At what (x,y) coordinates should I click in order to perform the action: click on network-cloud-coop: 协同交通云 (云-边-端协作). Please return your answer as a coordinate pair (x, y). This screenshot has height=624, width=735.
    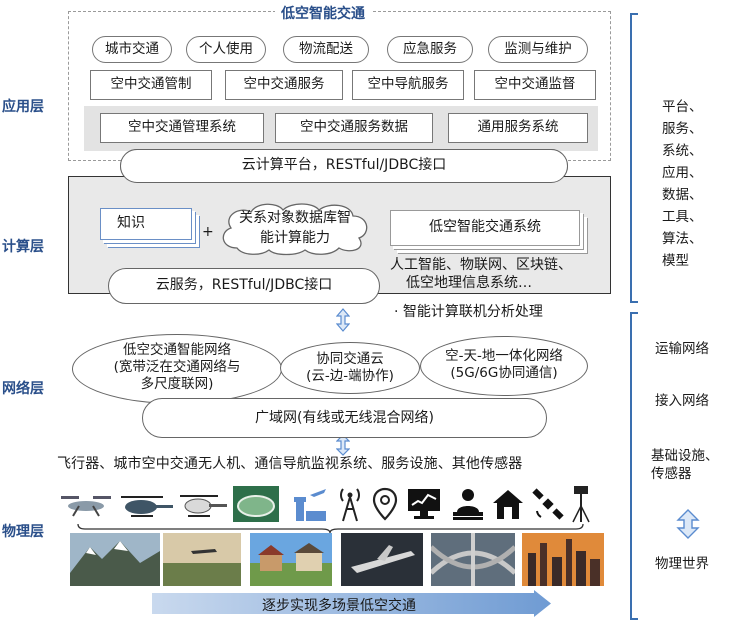
    Looking at the image, I should click on (350, 368).